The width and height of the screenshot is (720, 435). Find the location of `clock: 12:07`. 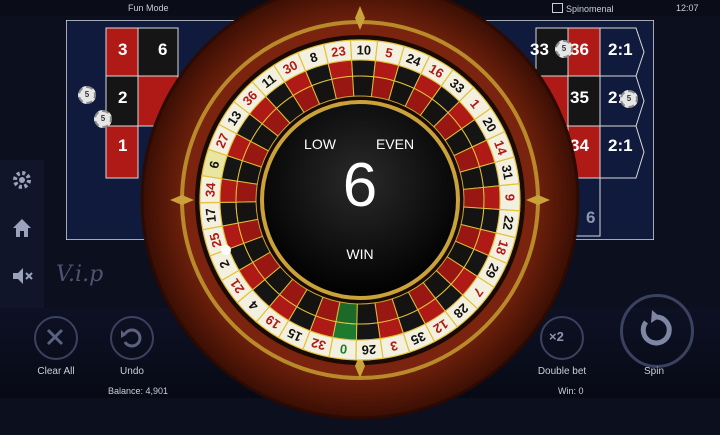

clock: 12:07 is located at coordinates (687, 8).